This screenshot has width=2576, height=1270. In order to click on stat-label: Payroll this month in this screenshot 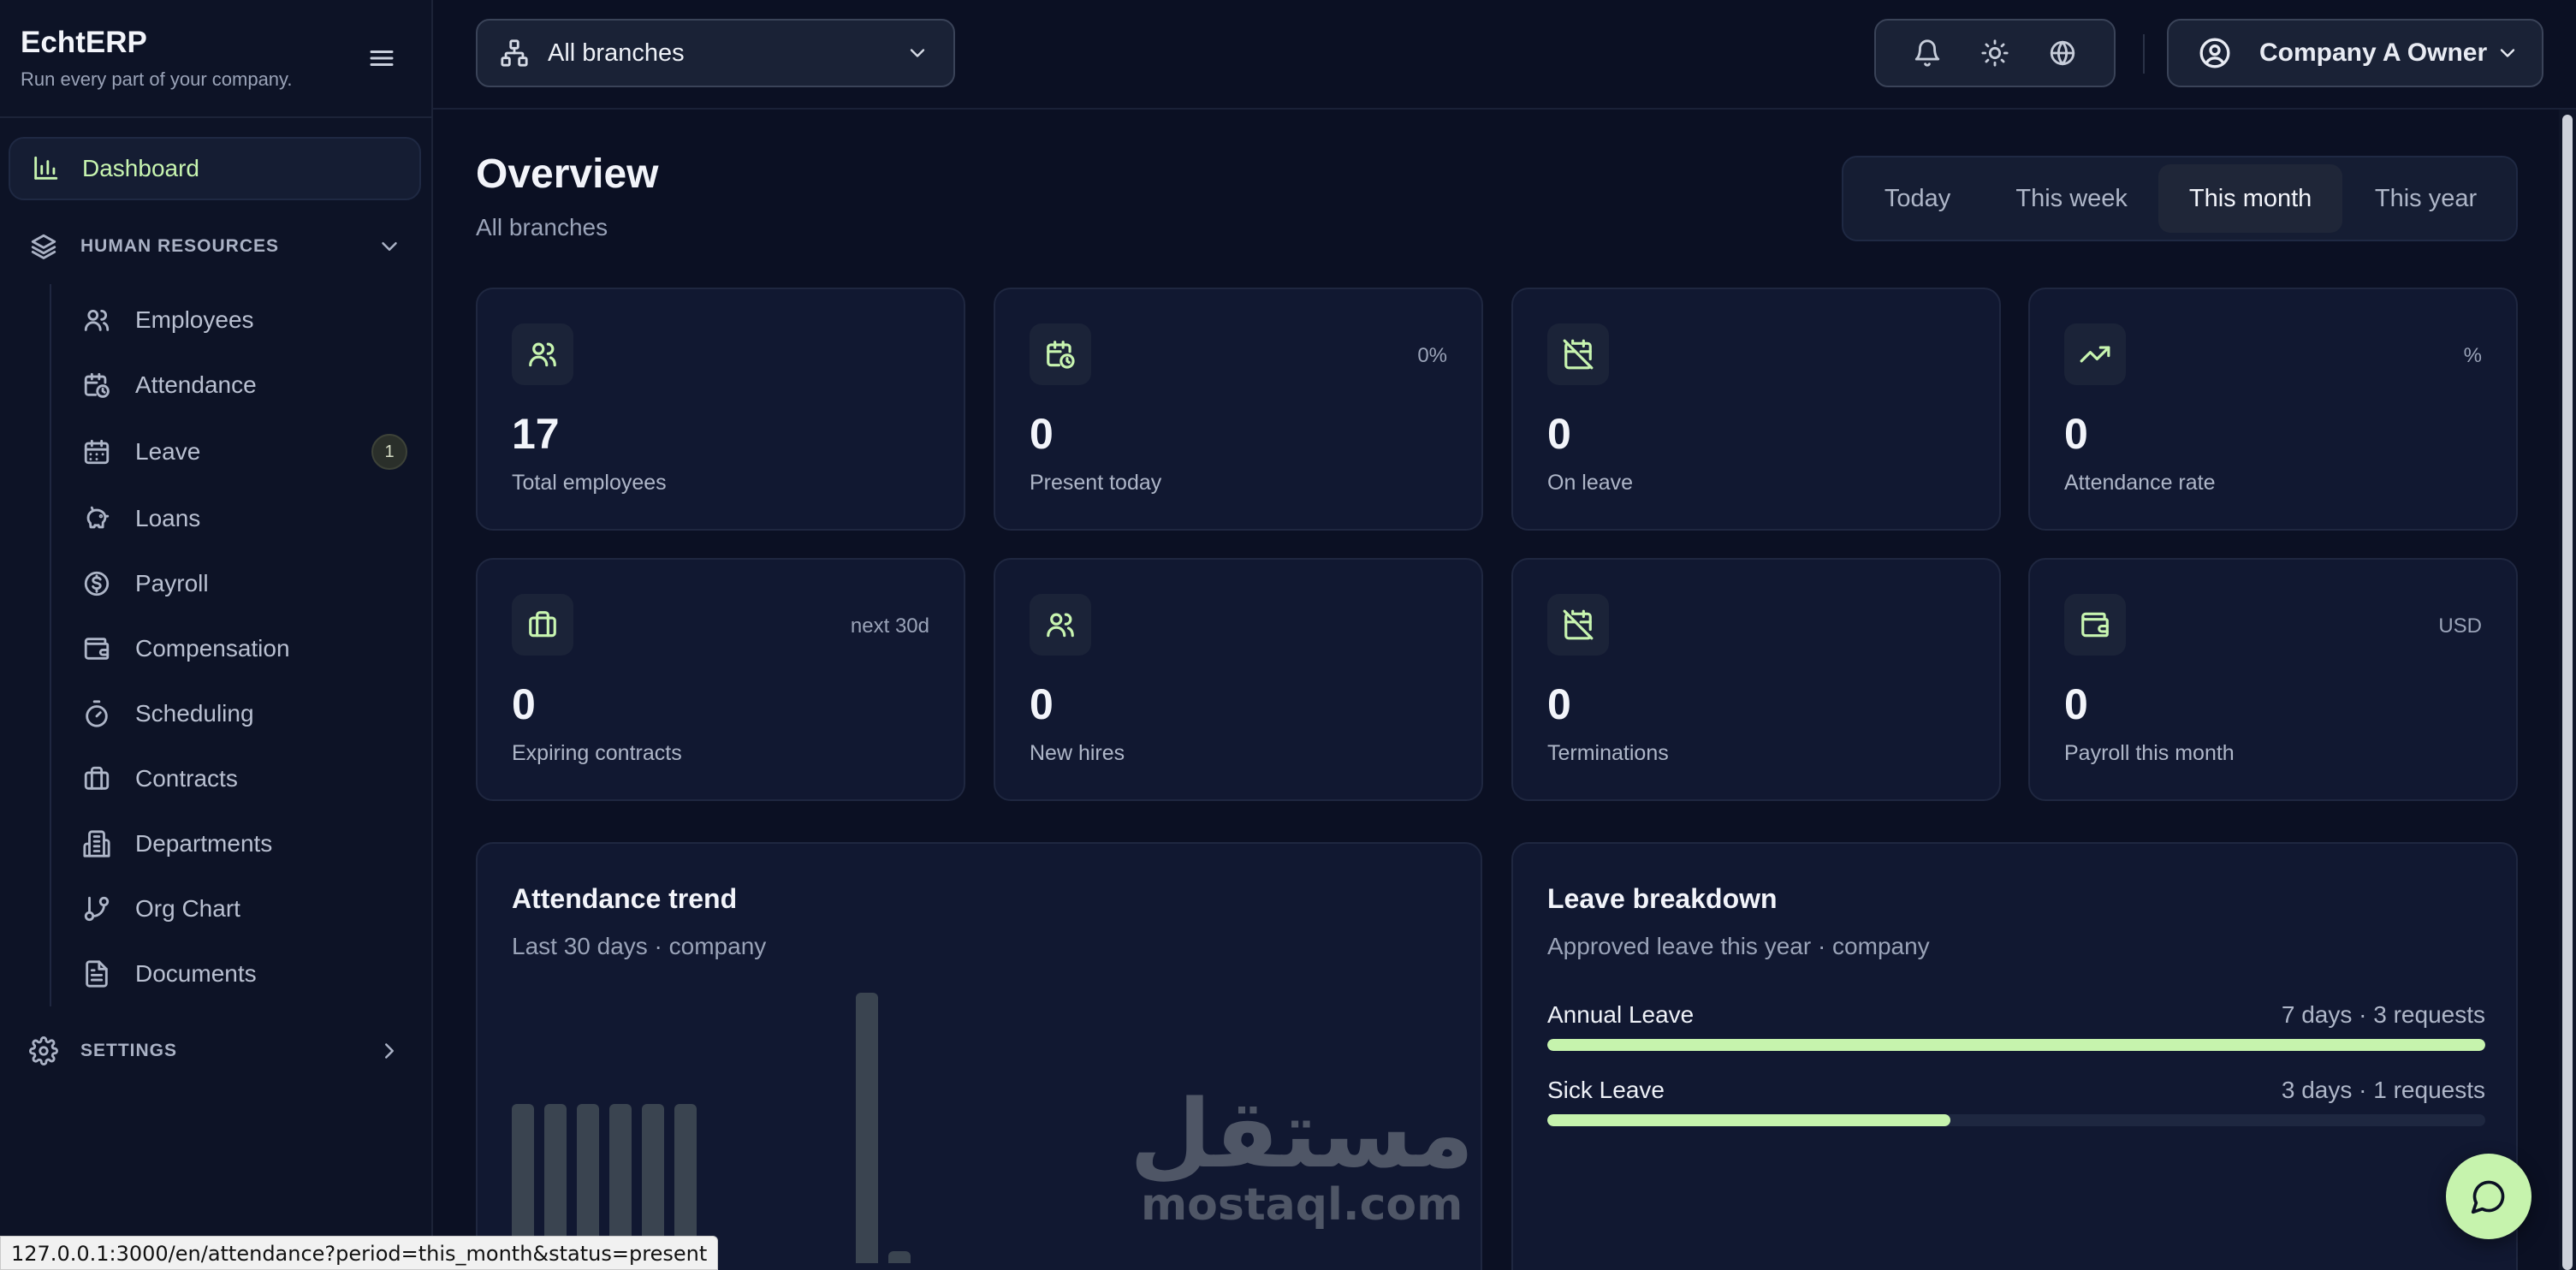, I will do `click(2149, 753)`.